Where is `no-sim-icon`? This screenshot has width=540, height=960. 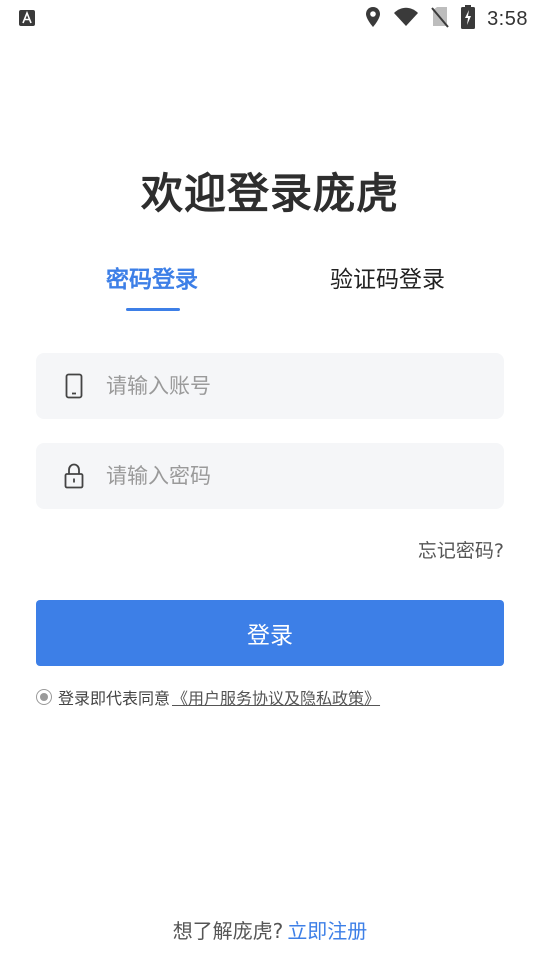 no-sim-icon is located at coordinates (440, 19).